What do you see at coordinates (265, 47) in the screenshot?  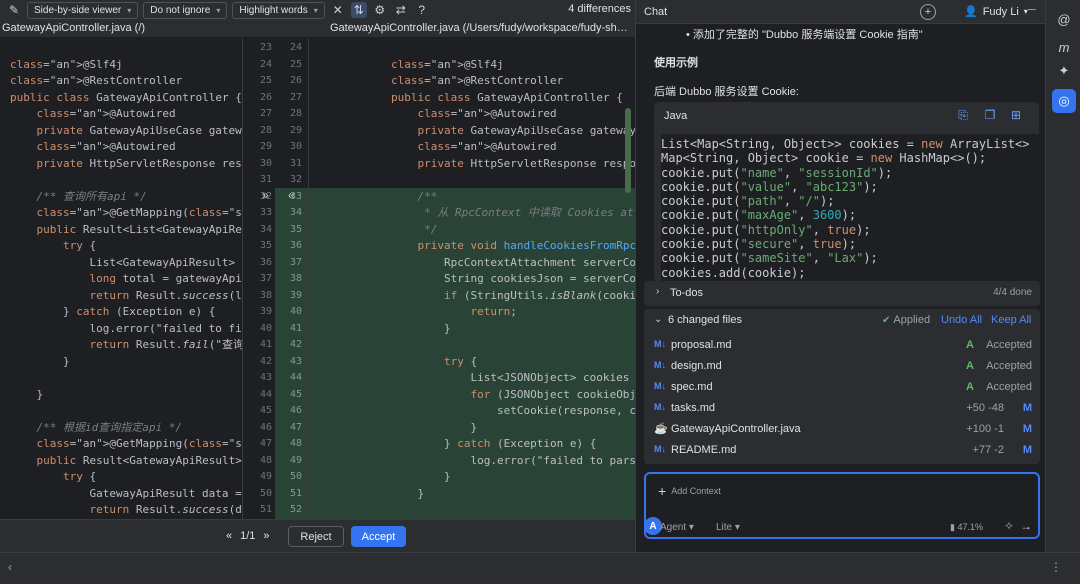 I see `line-number: 23` at bounding box center [265, 47].